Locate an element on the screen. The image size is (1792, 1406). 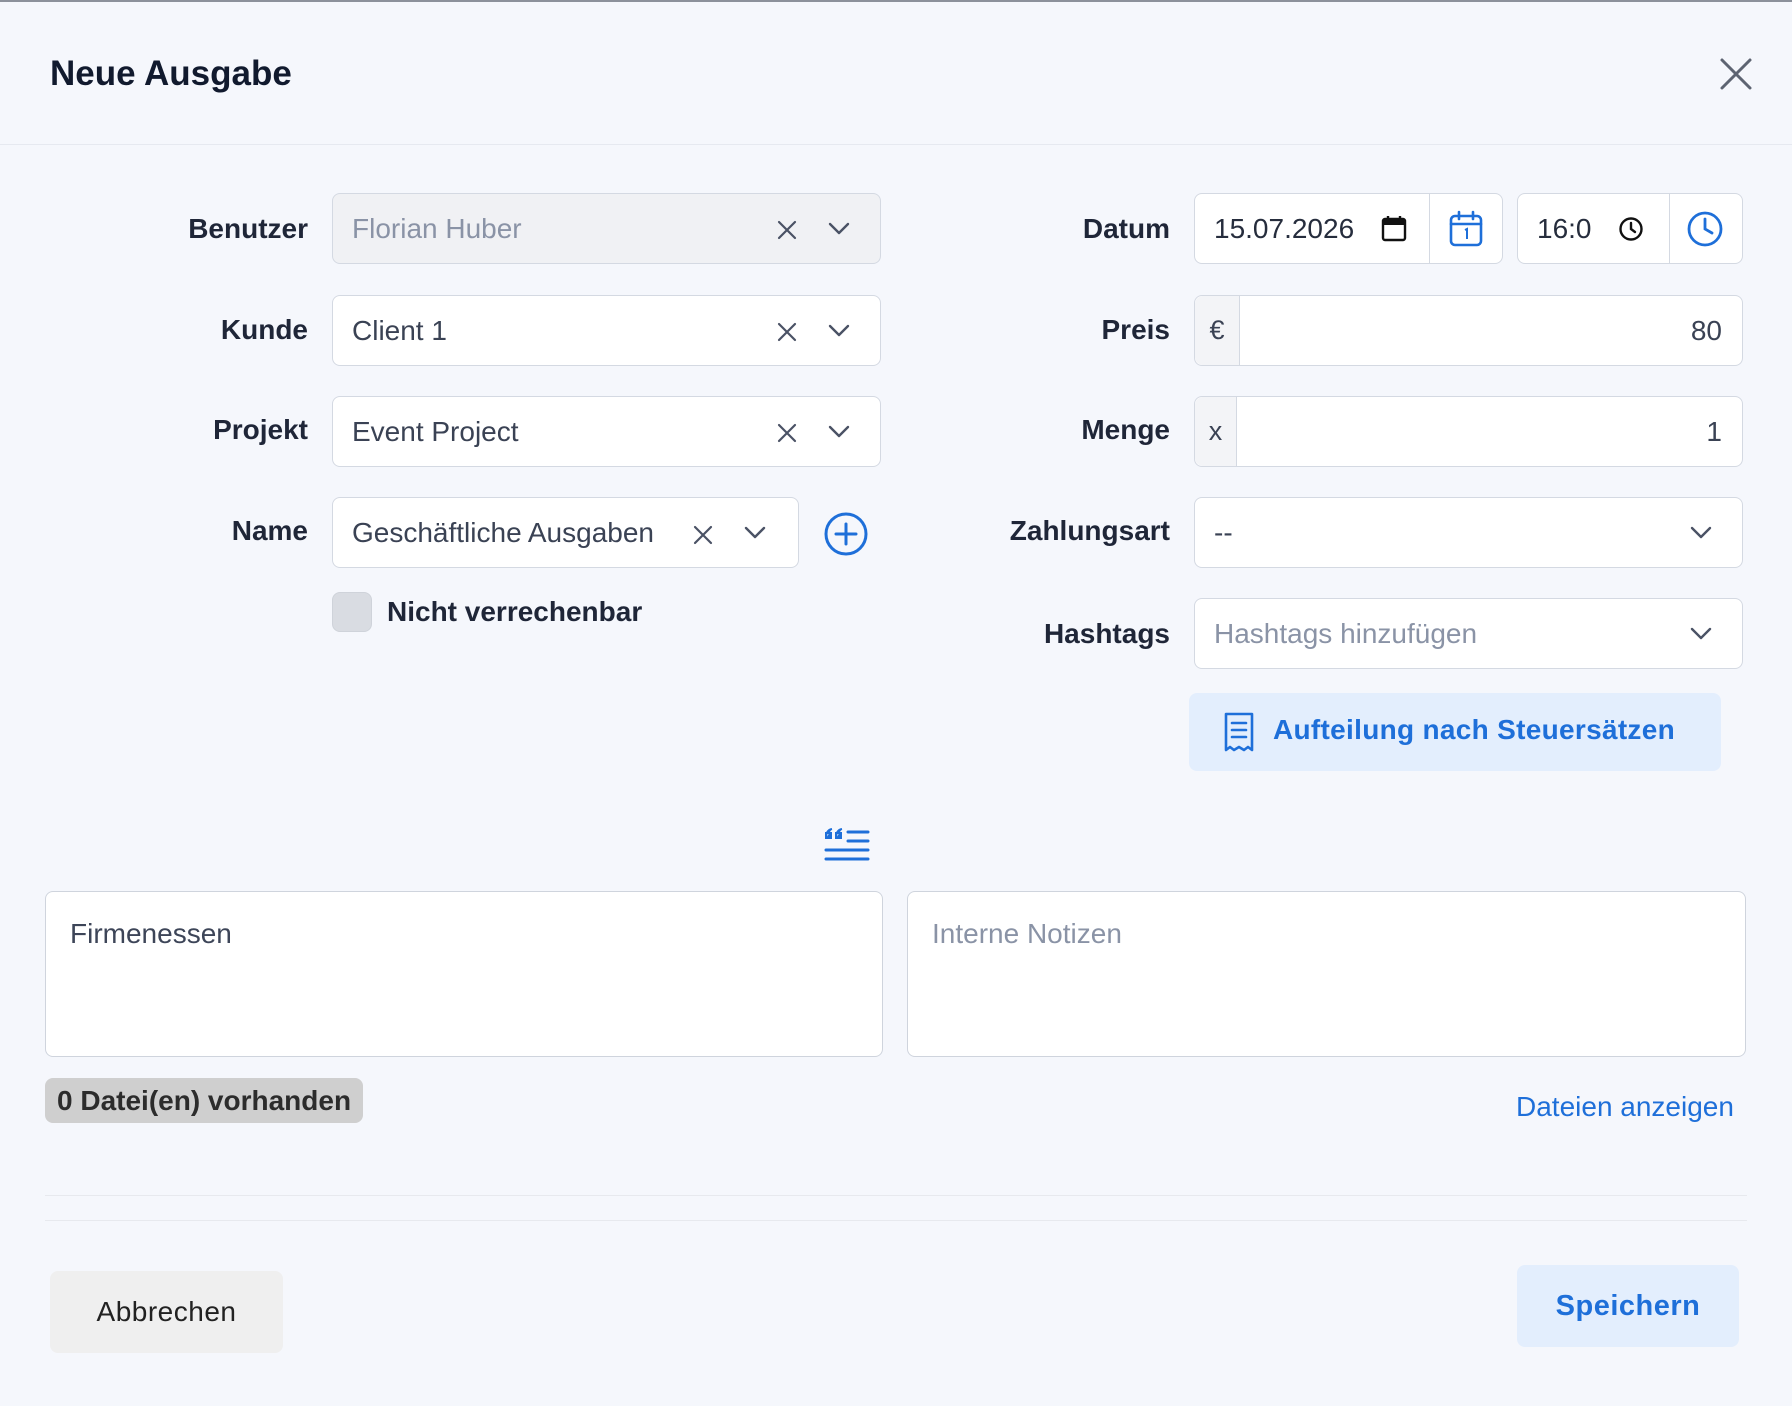
quantity-input: x 1 is located at coordinates (1468, 431).